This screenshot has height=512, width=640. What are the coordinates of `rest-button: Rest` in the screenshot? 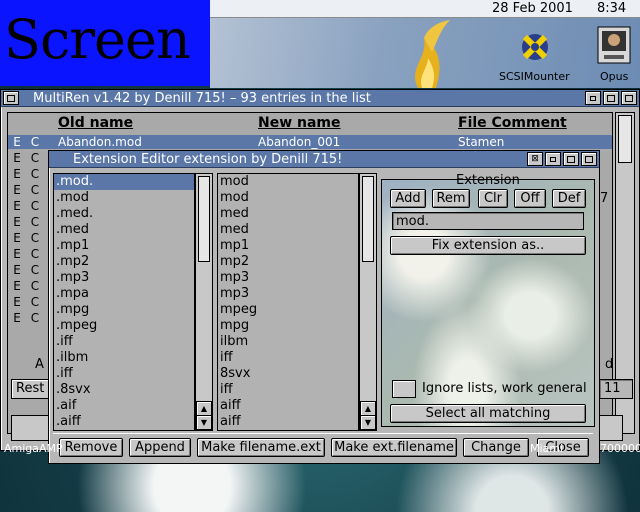 It's located at (30, 389).